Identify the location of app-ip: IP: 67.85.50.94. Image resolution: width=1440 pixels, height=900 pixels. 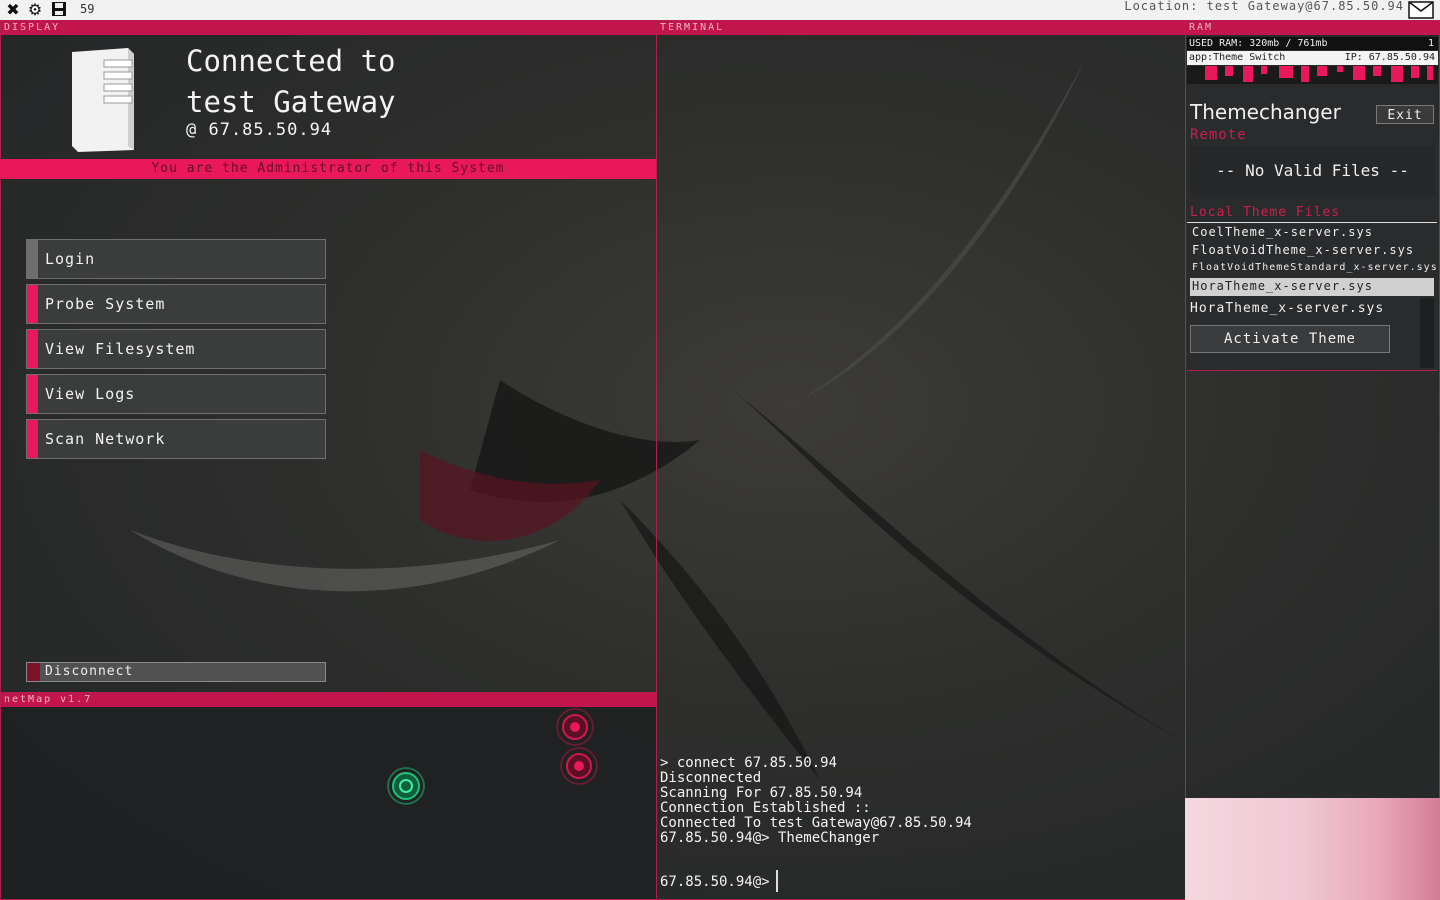
(1389, 57).